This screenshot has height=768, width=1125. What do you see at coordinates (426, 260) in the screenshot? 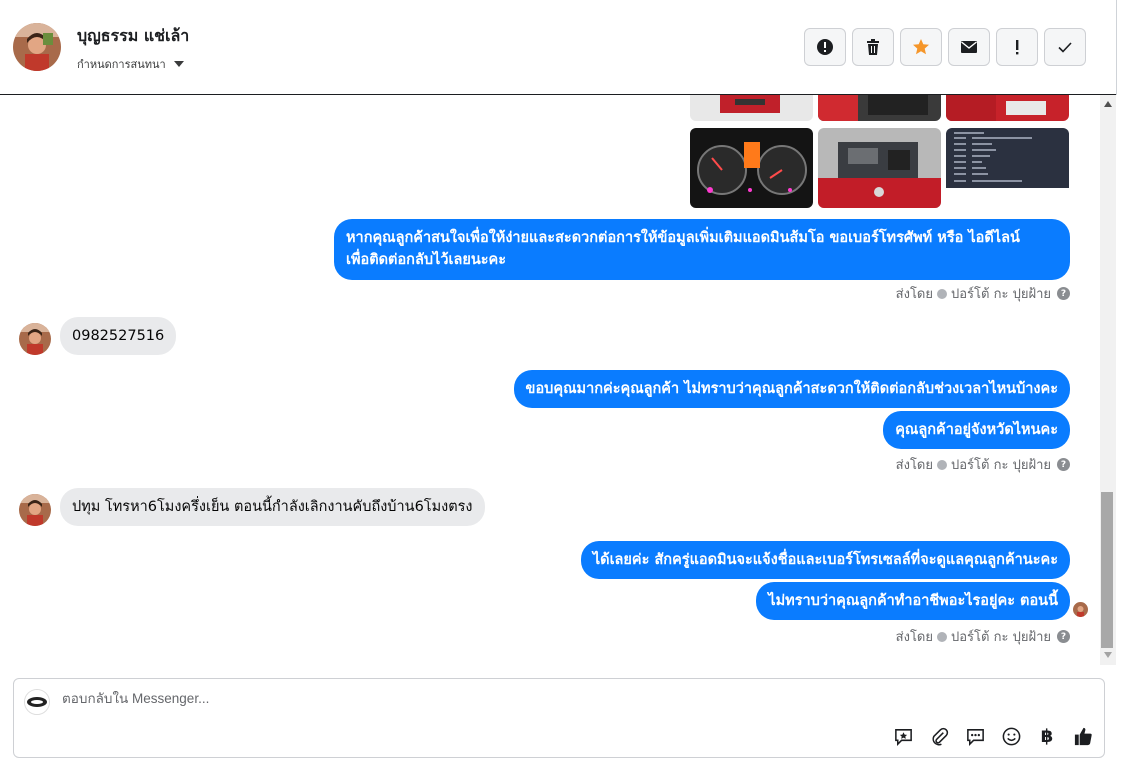
I see `message-line: เพื่อติดต่อกลับไว้เลยนะคะ` at bounding box center [426, 260].